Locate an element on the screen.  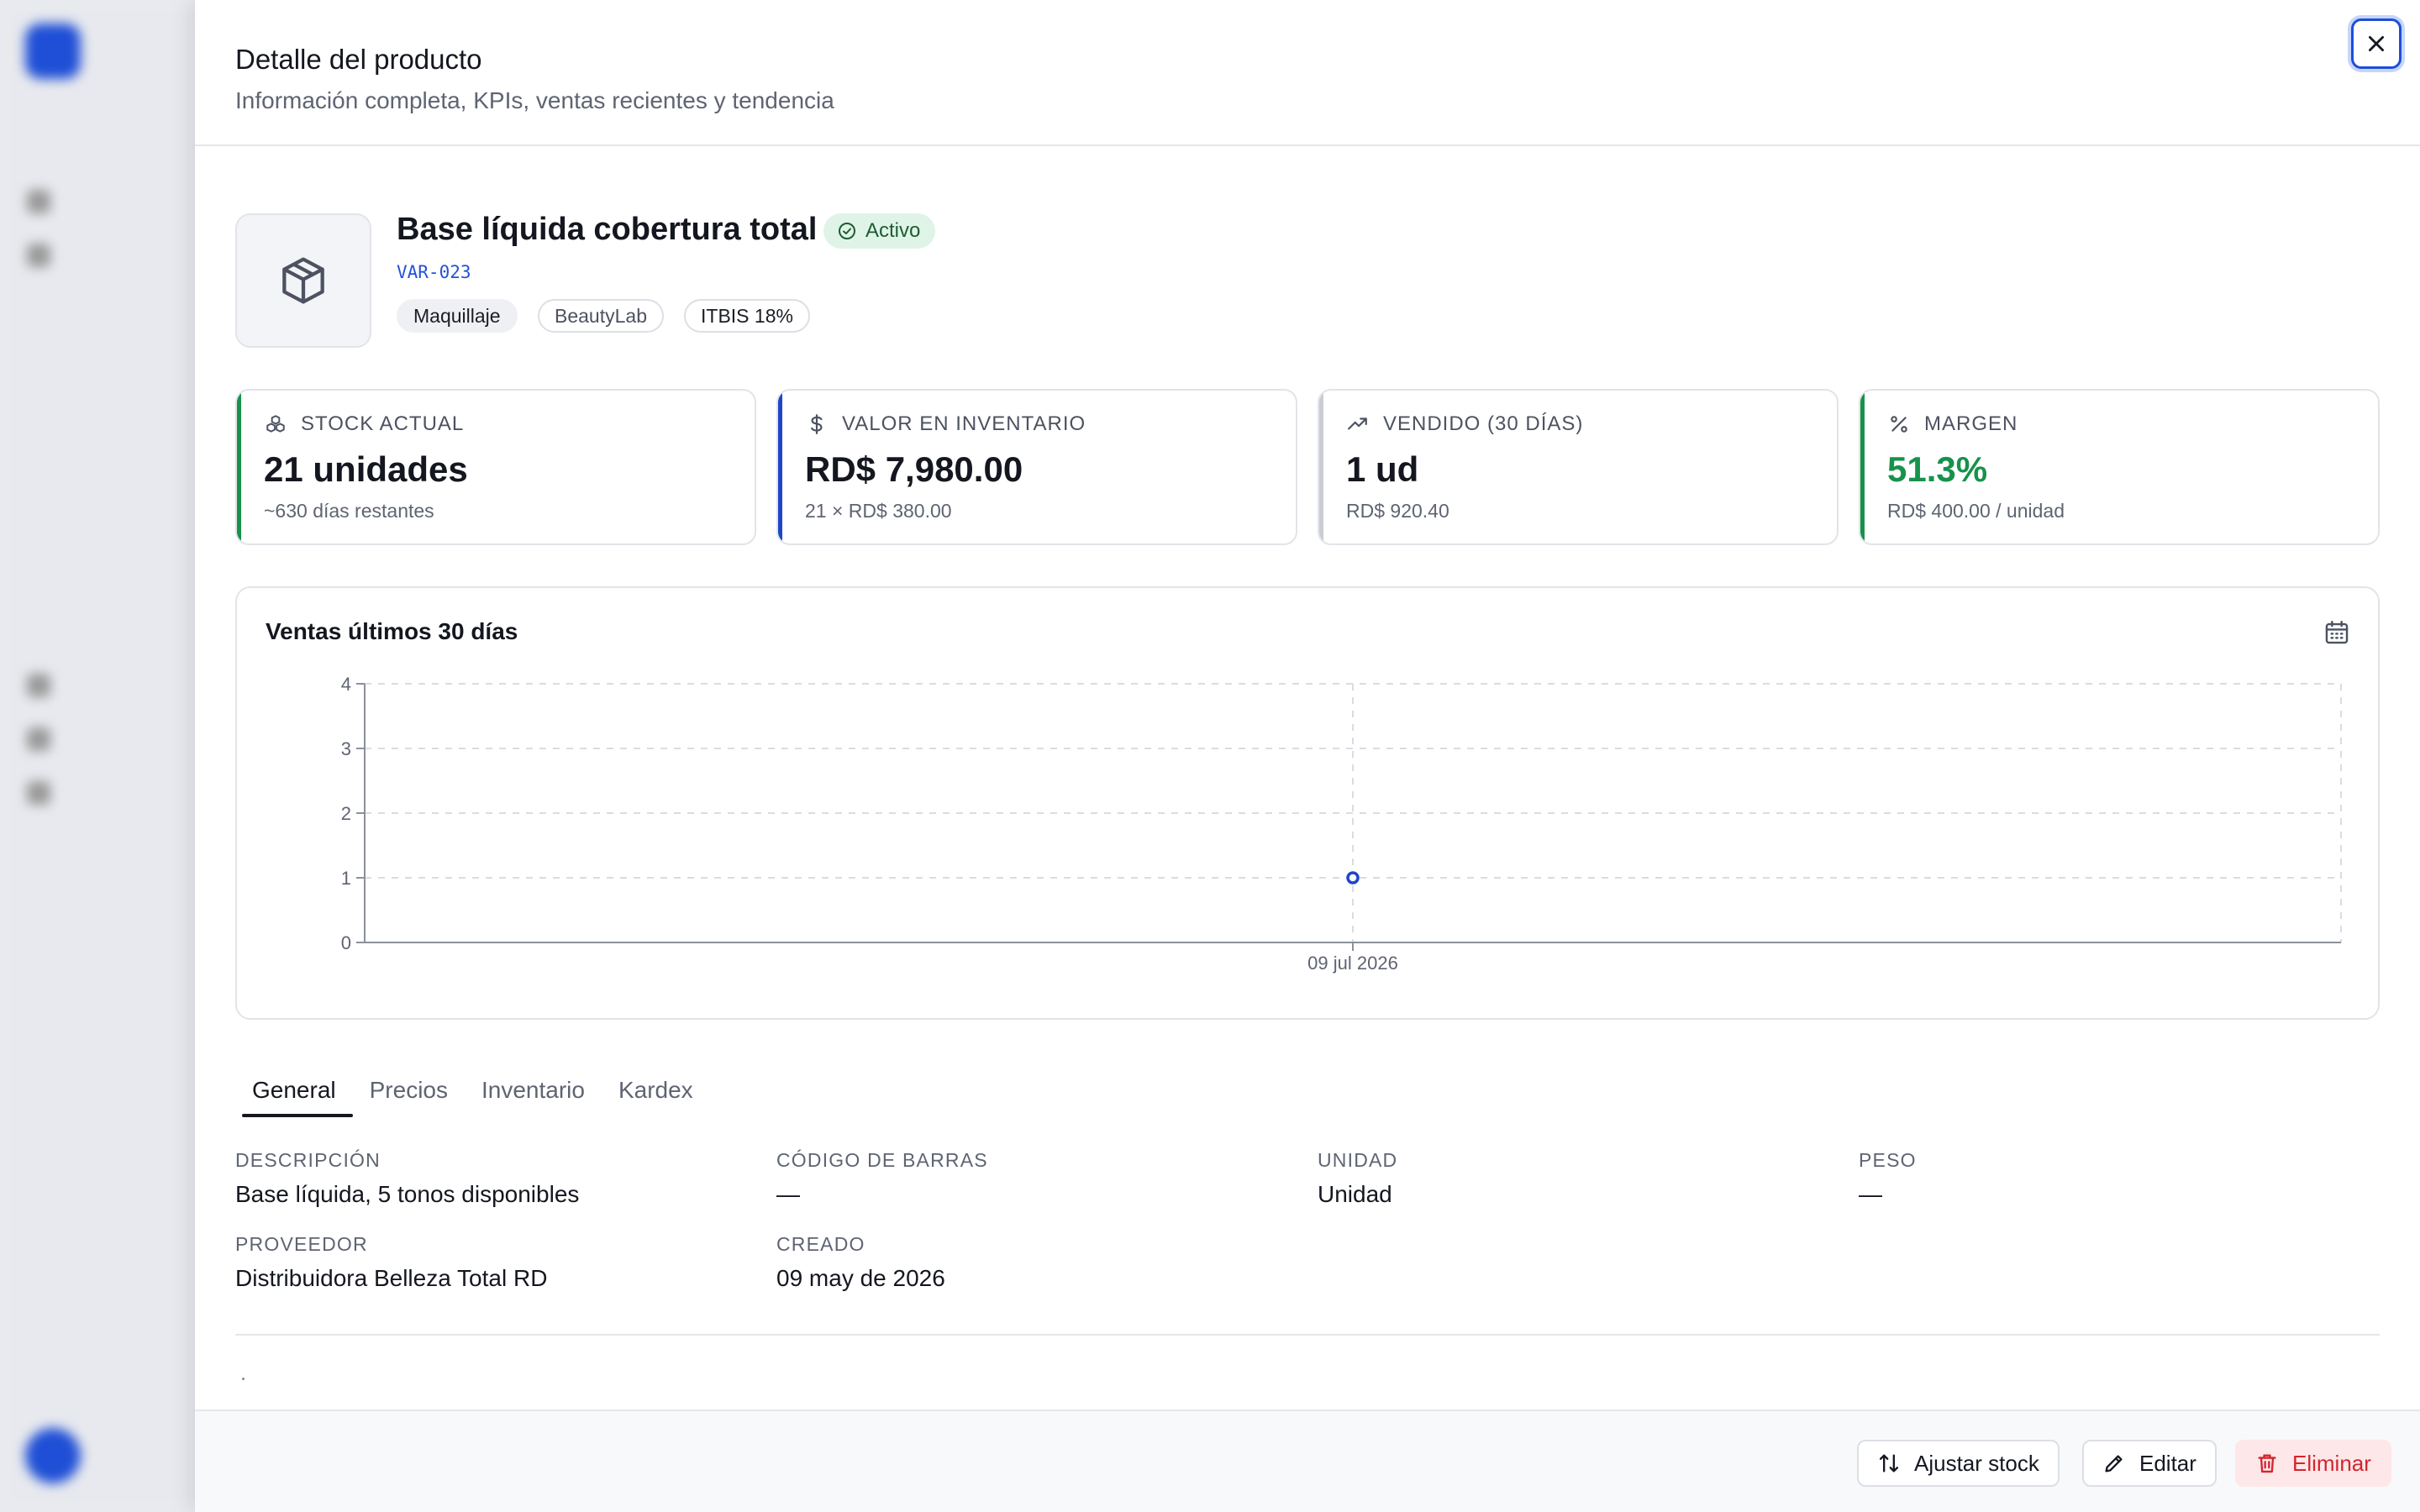
created-label: CREADO is located at coordinates (820, 1244).